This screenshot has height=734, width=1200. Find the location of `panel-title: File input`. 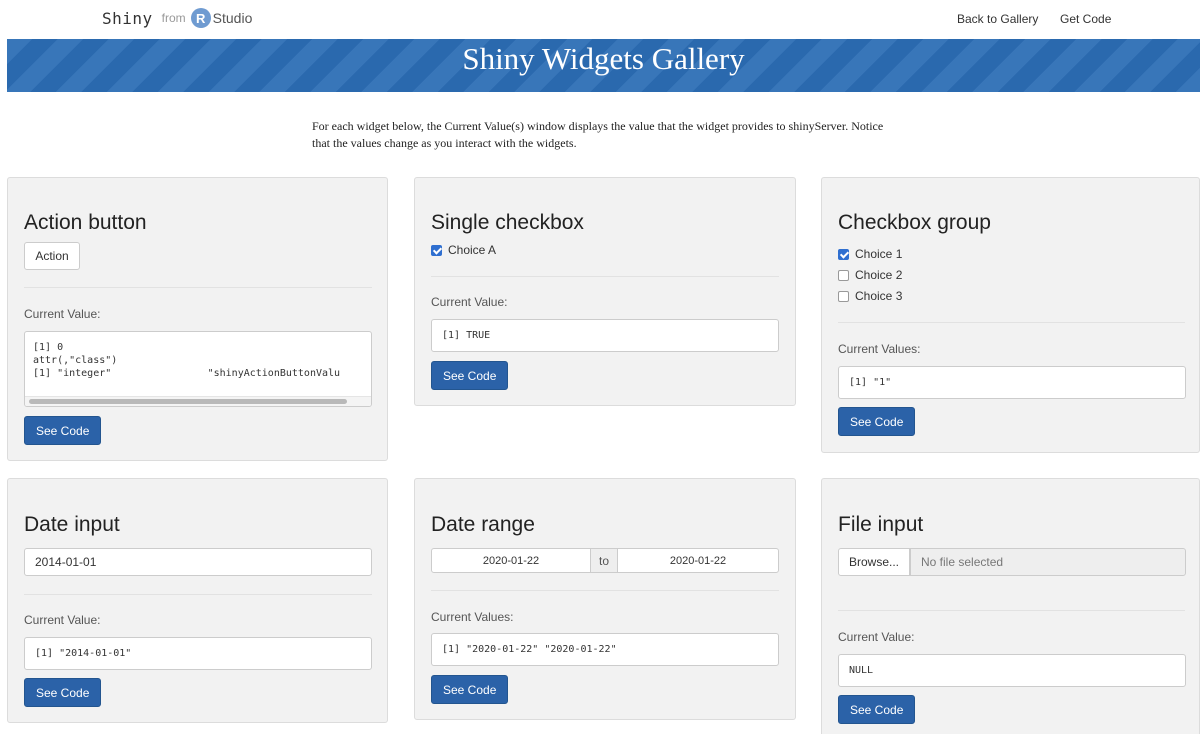

panel-title: File input is located at coordinates (881, 524).